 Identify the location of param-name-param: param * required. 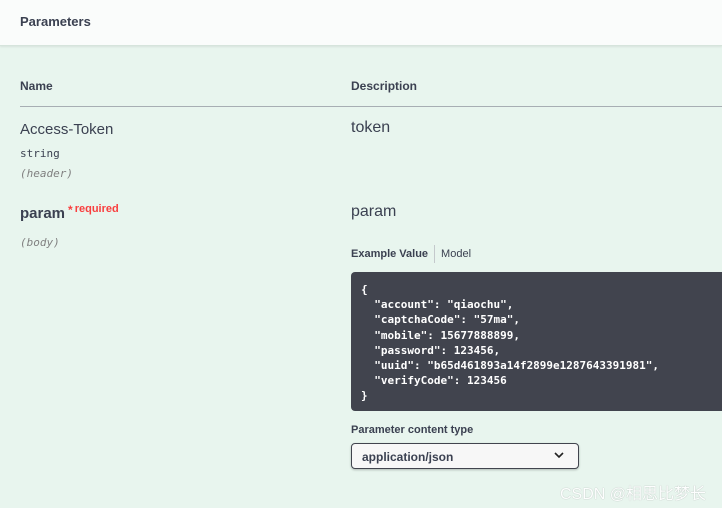
(69, 212).